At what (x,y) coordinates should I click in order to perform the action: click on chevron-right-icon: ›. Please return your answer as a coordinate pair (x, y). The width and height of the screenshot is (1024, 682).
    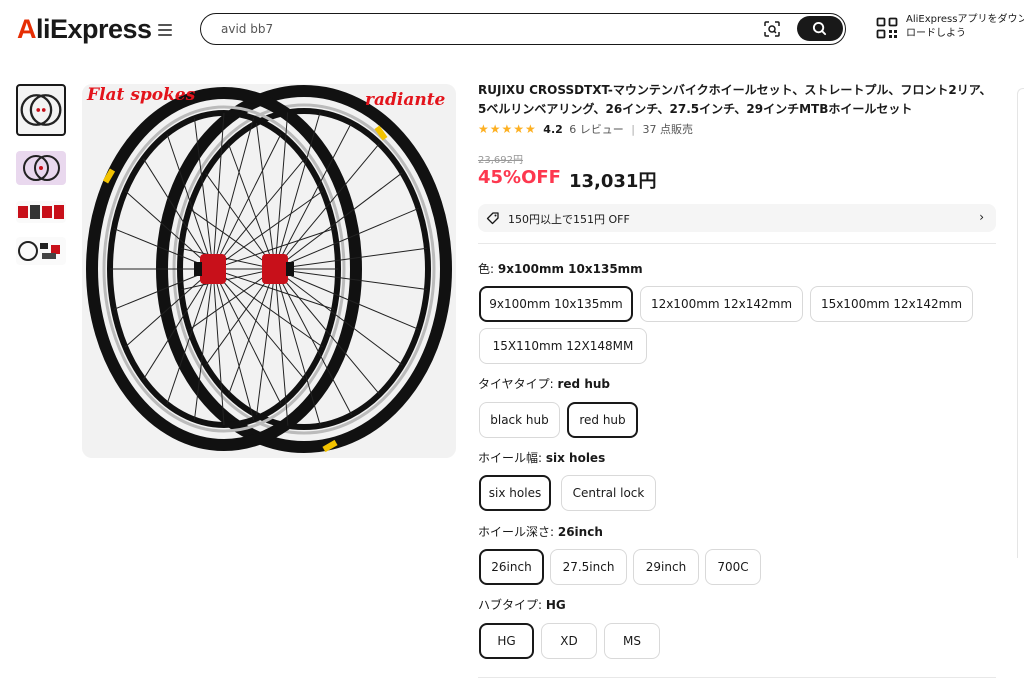
    Looking at the image, I should click on (981, 217).